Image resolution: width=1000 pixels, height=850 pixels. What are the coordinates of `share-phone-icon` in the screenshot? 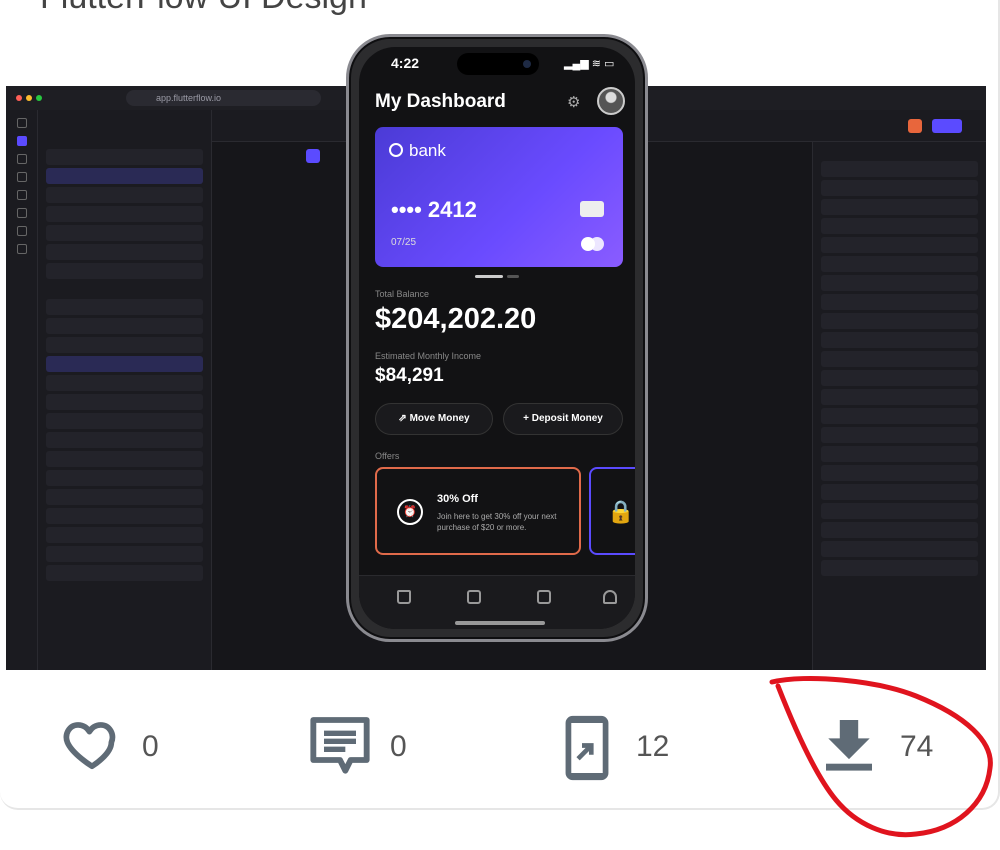 It's located at (587, 748).